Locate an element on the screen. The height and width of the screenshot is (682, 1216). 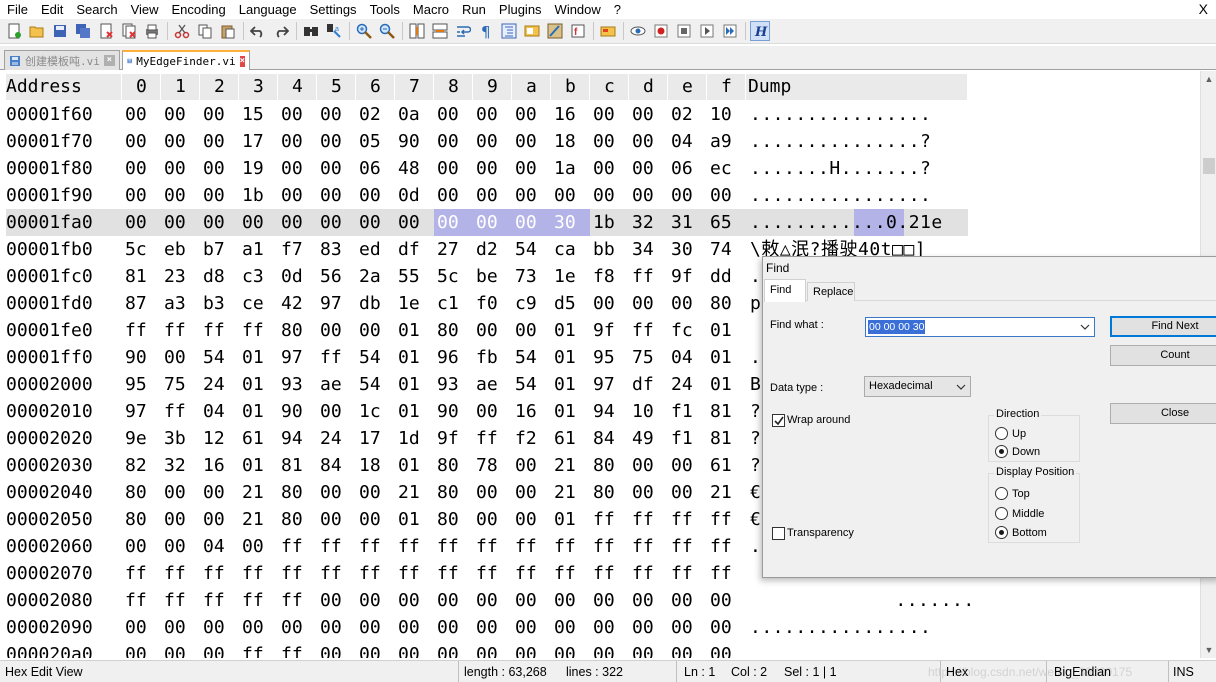
tab-find: Find is located at coordinates (785, 290).